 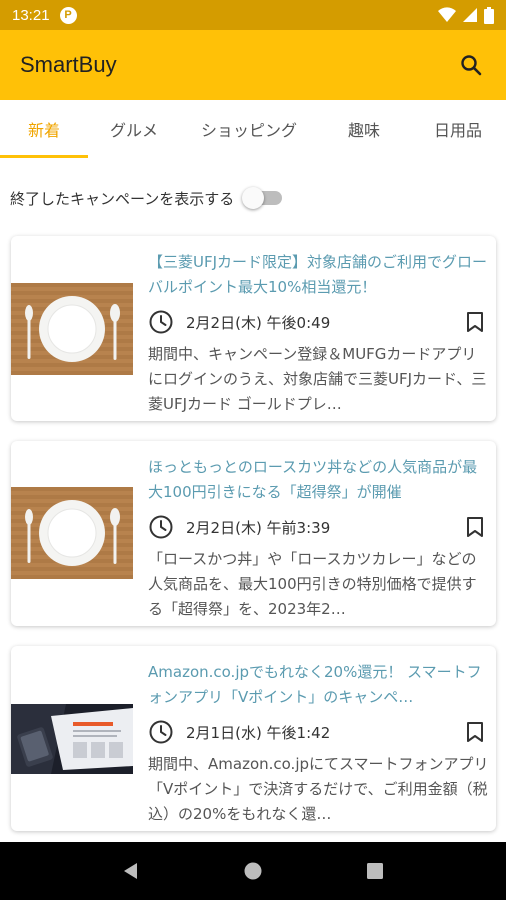 What do you see at coordinates (68, 15) in the screenshot?
I see `notification-icon: P` at bounding box center [68, 15].